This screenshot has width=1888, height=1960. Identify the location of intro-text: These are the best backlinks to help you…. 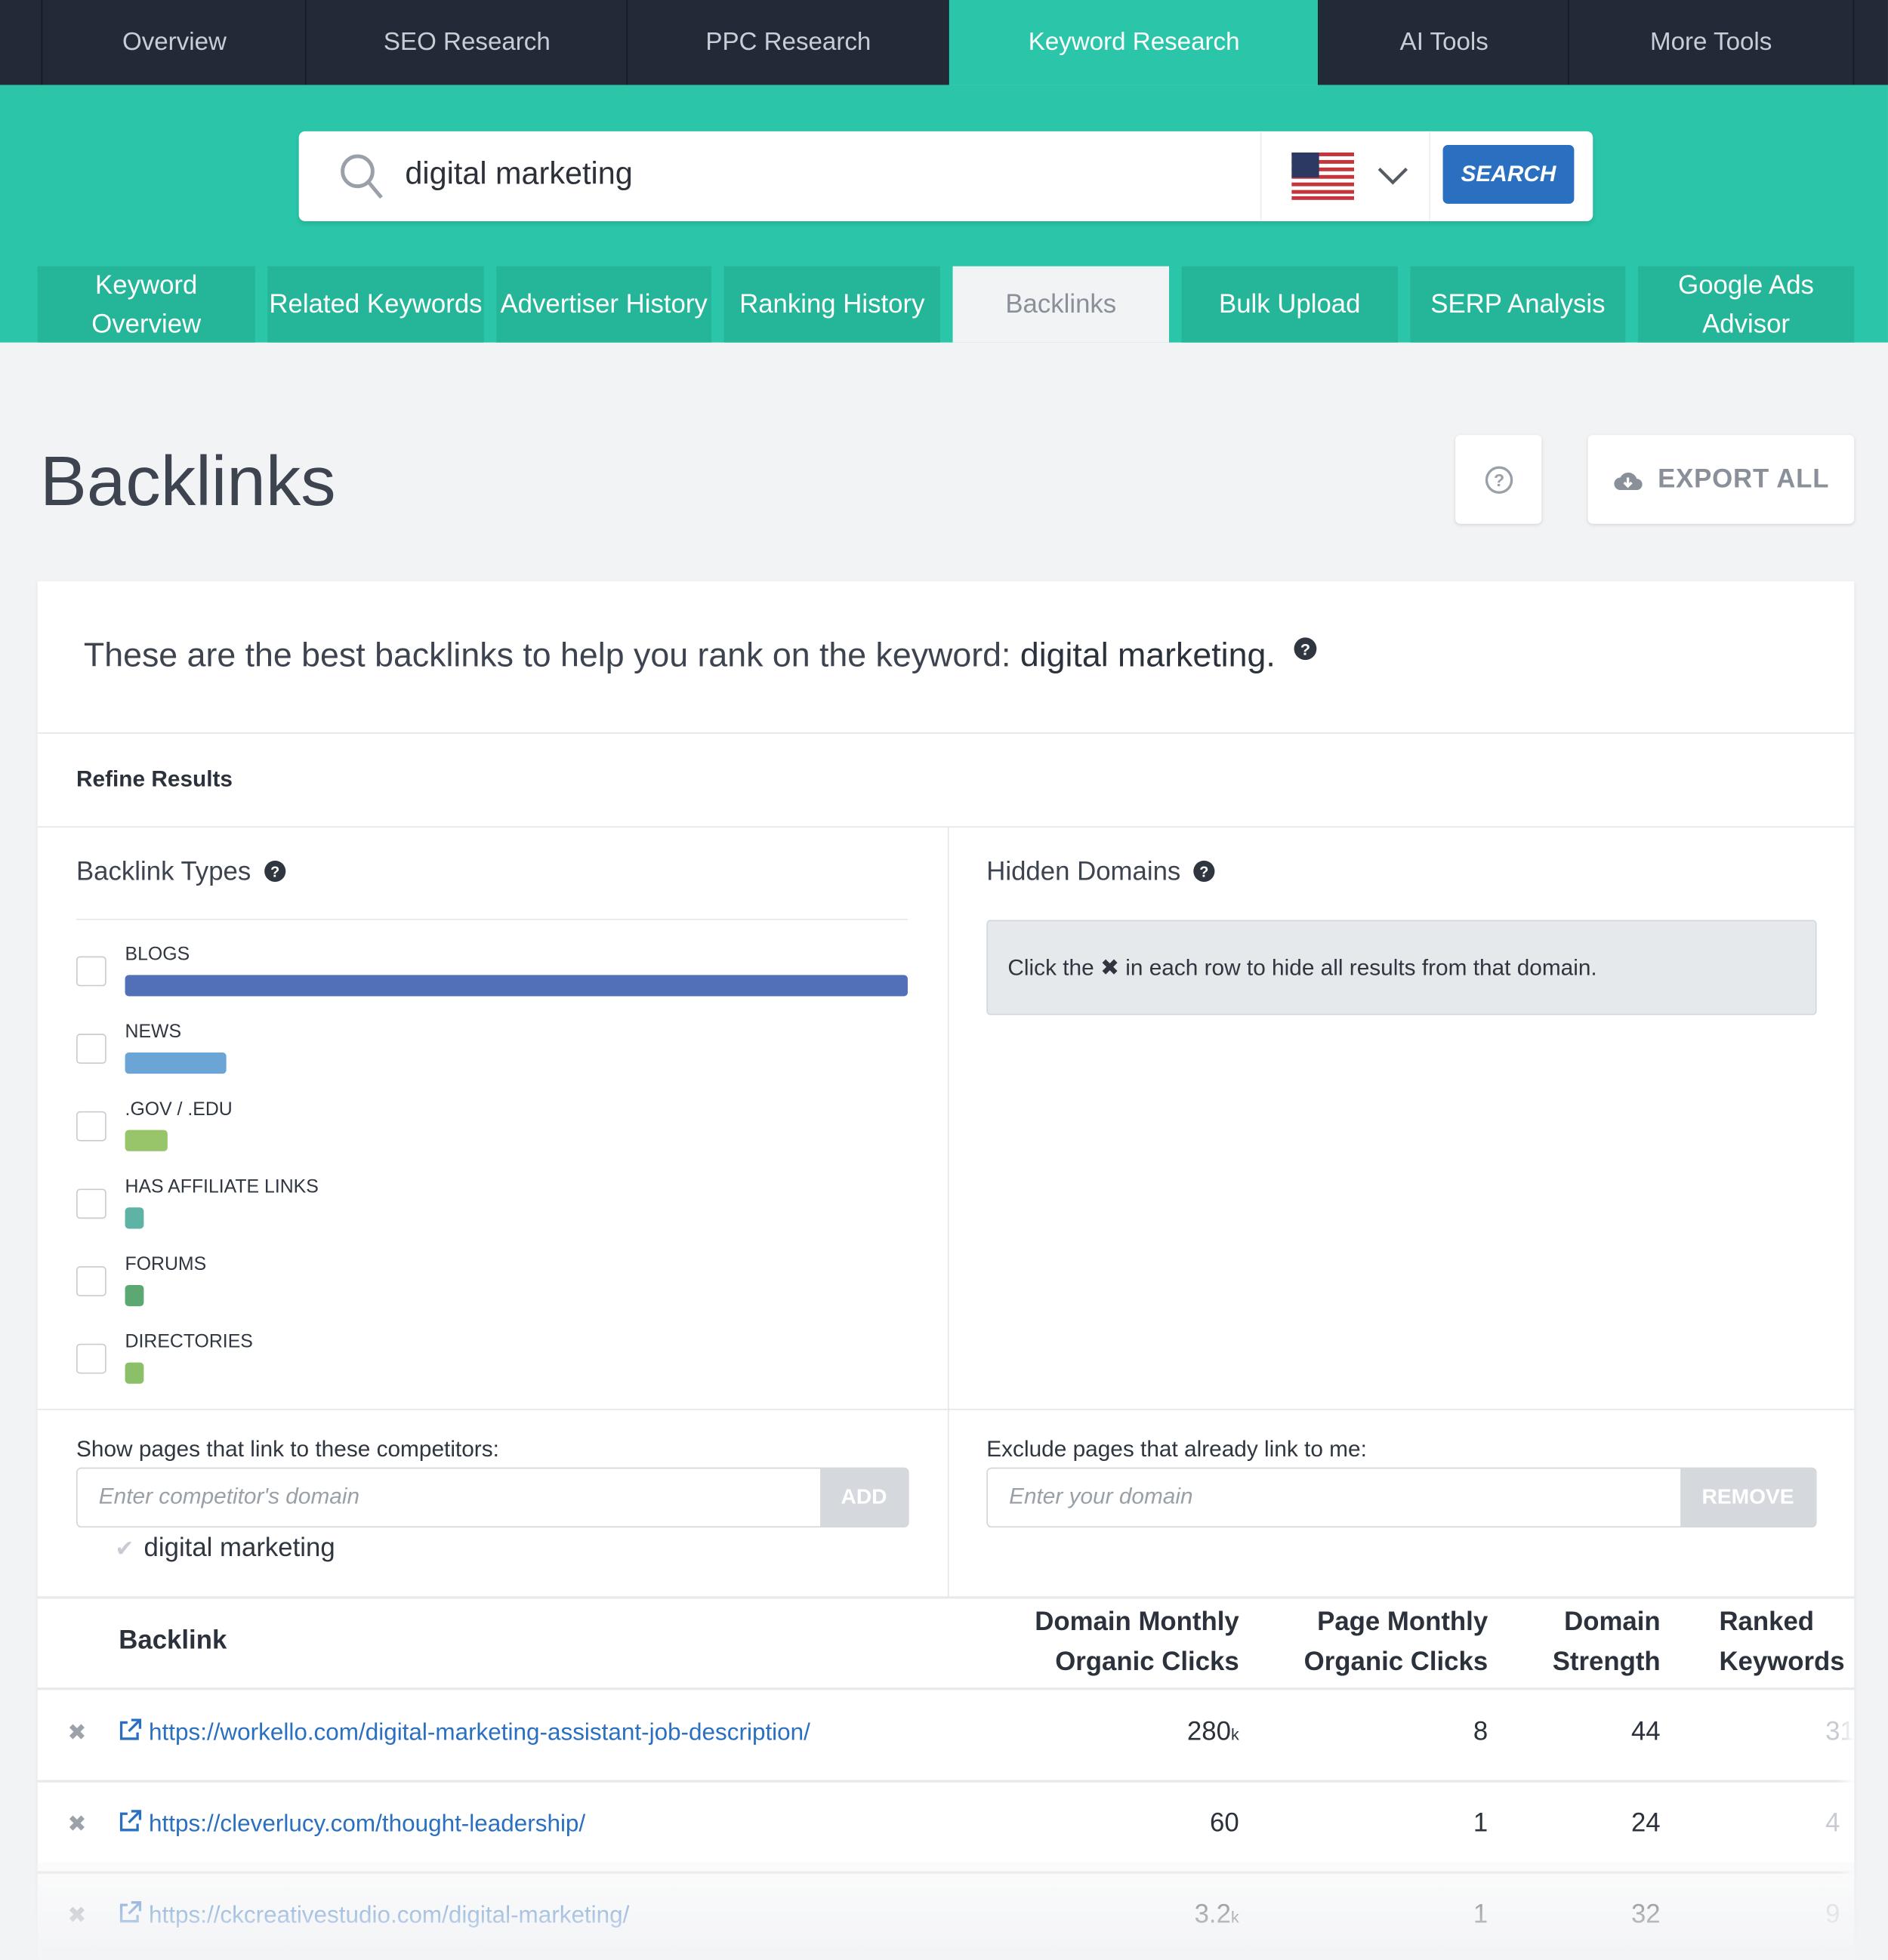
(700, 655).